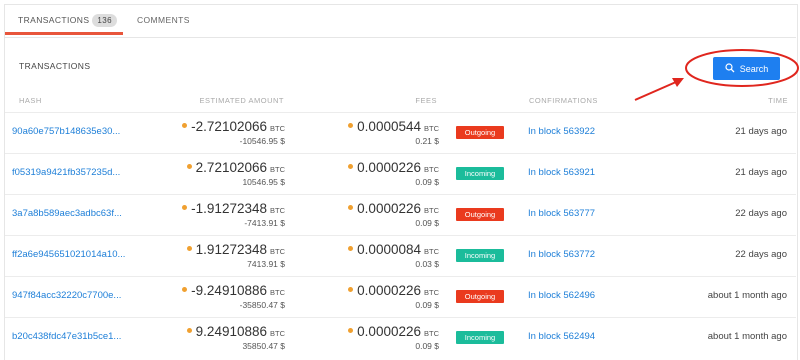  Describe the element at coordinates (561, 131) in the screenshot. I see `block-link: In block 563922` at that location.